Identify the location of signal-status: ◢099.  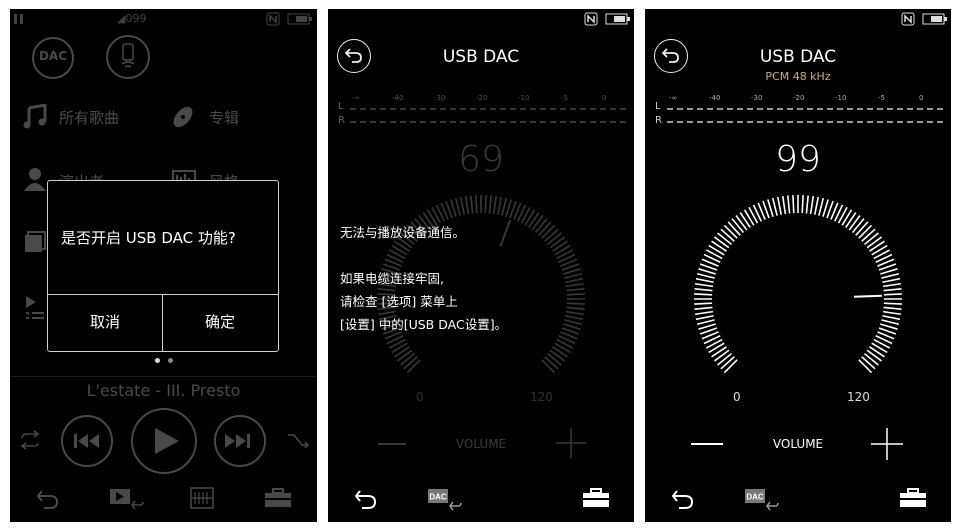
(132, 18).